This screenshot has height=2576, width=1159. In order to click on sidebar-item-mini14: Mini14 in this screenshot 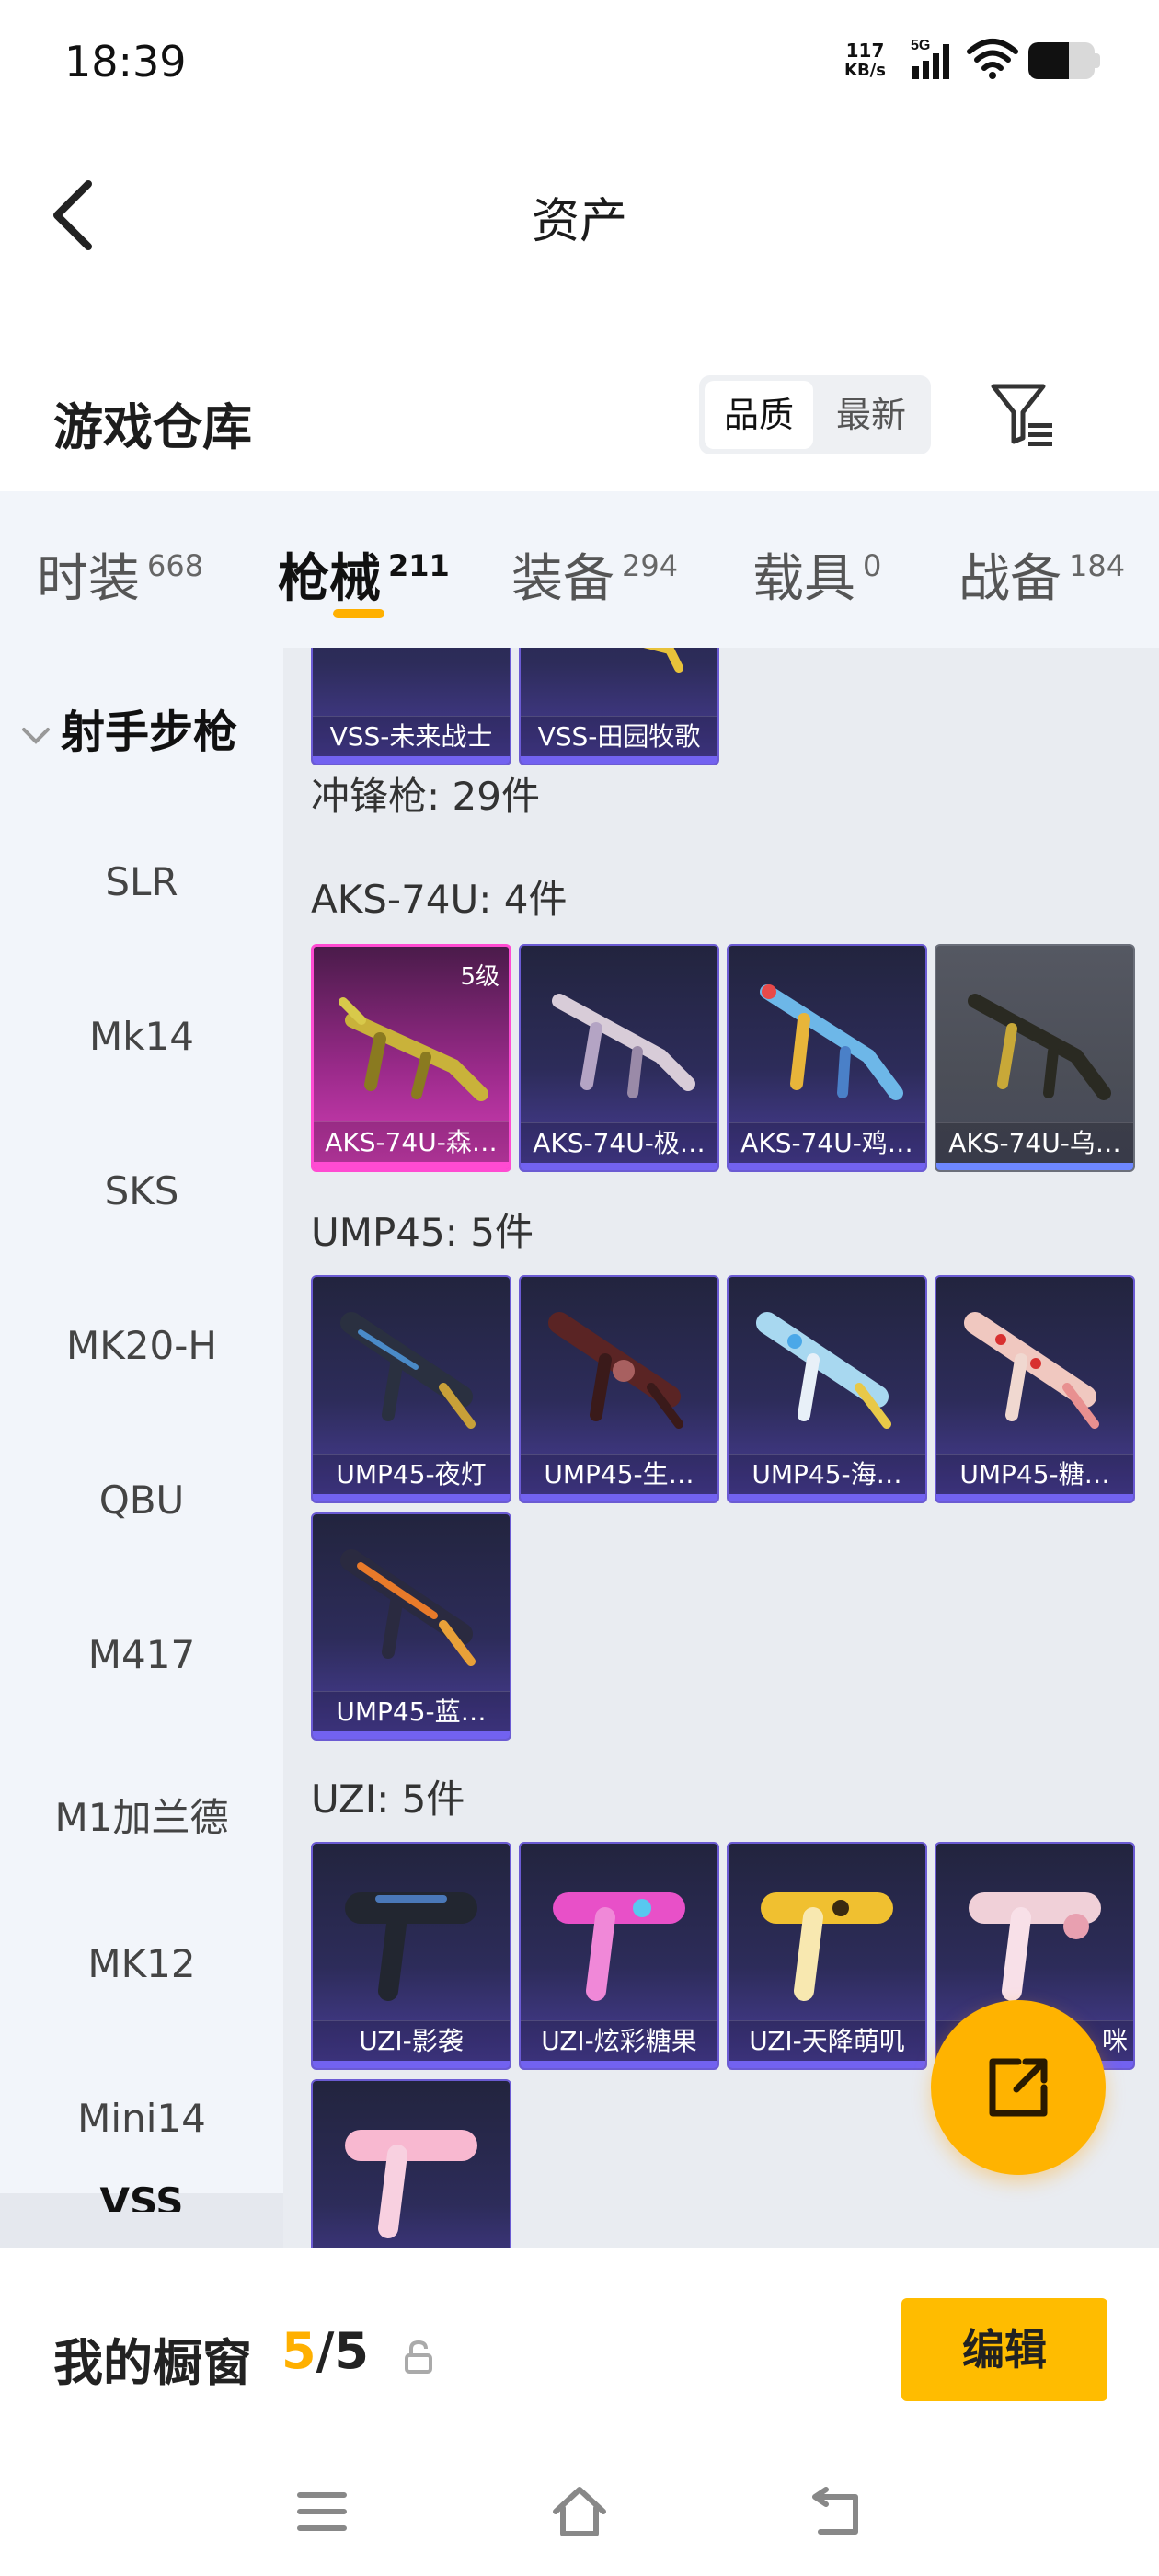, I will do `click(141, 2118)`.